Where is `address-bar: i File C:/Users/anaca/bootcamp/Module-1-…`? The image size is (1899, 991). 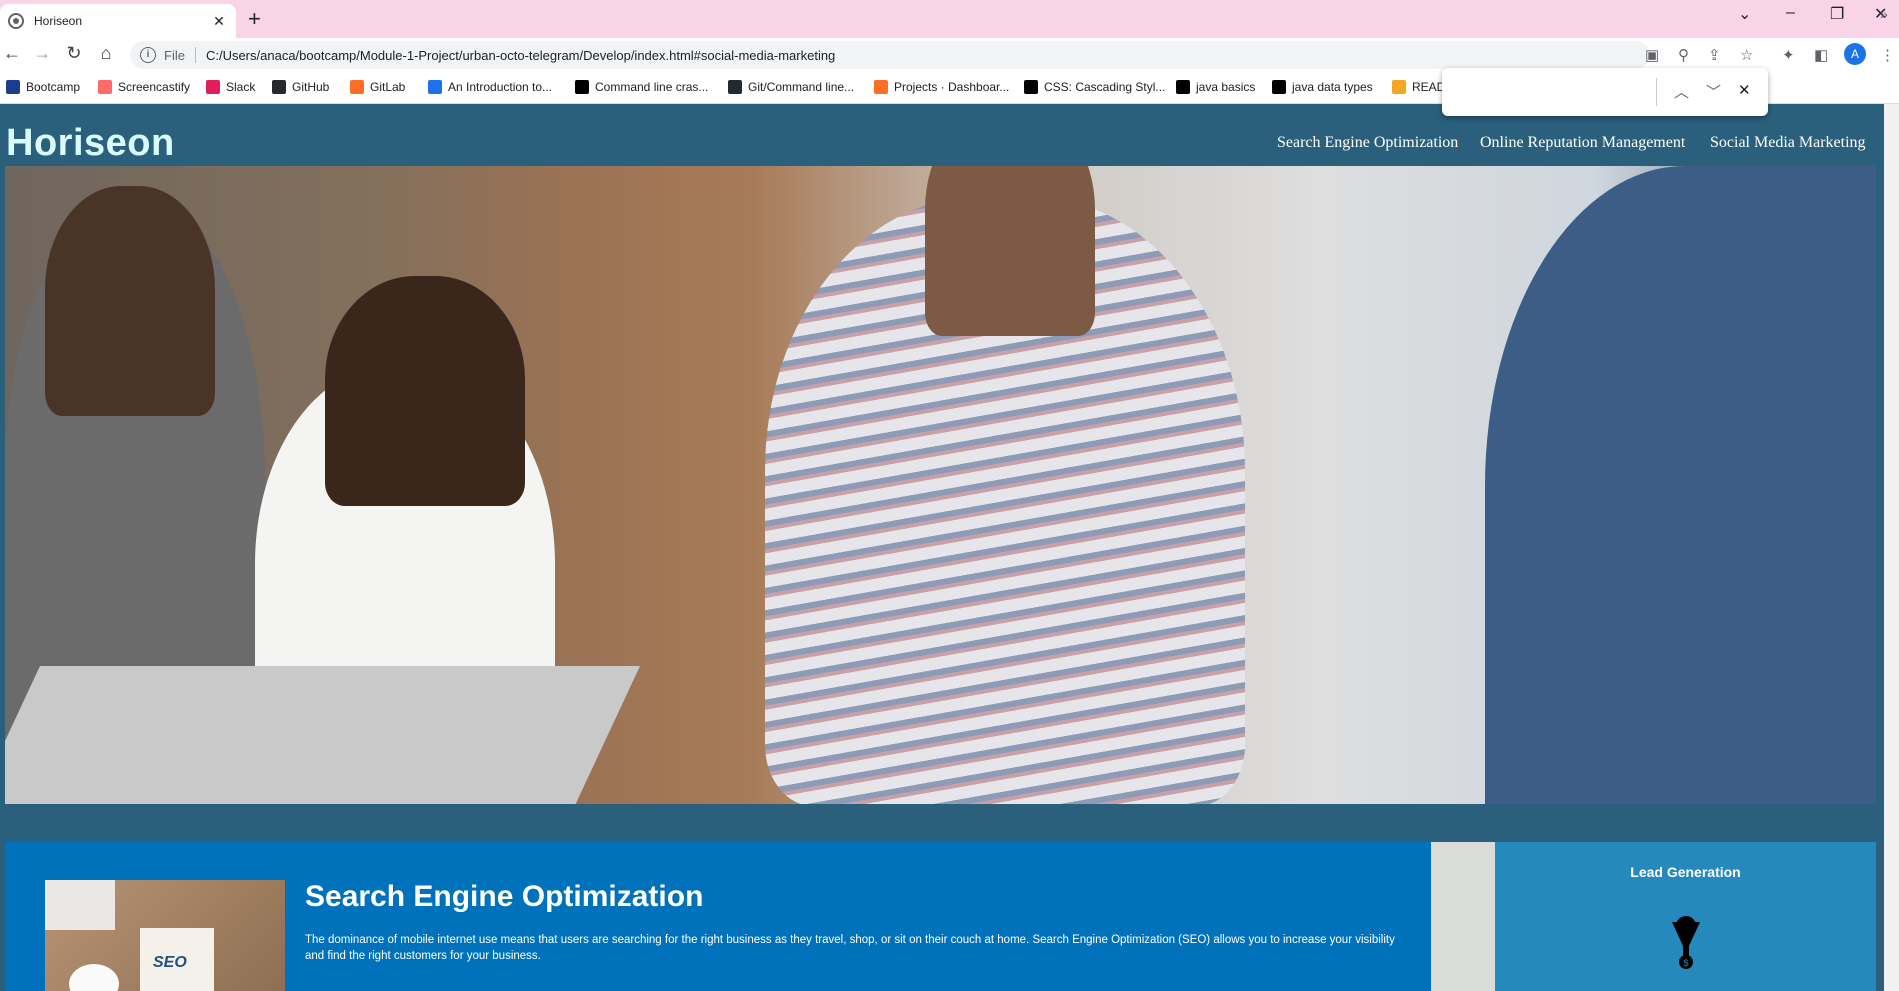
address-bar: i File C:/Users/anaca/bootcamp/Module-1-… is located at coordinates (890, 55).